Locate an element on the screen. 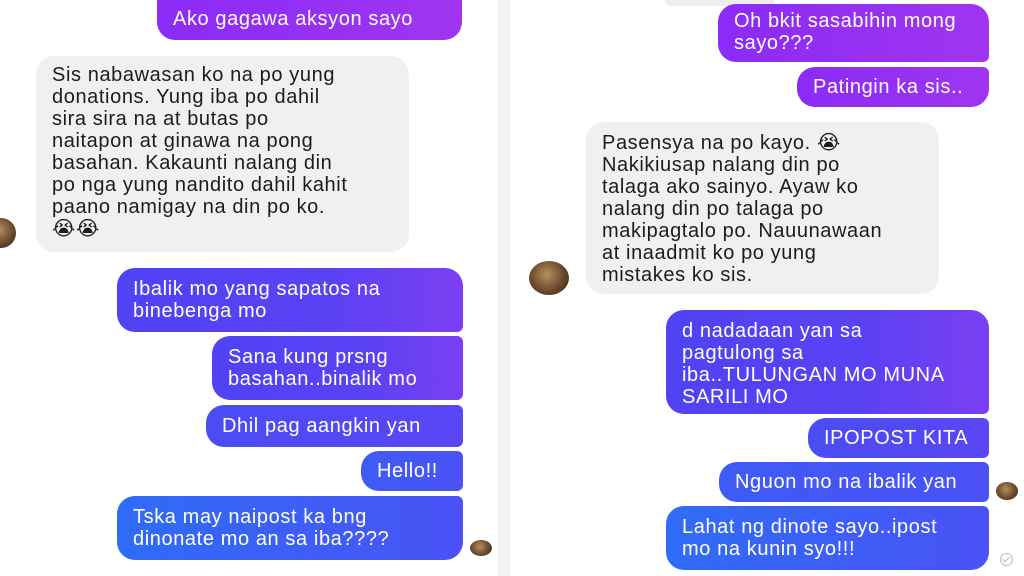 Image resolution: width=1024 pixels, height=576 pixels. outgoing-message: Patingin ka sis.. is located at coordinates (893, 87).